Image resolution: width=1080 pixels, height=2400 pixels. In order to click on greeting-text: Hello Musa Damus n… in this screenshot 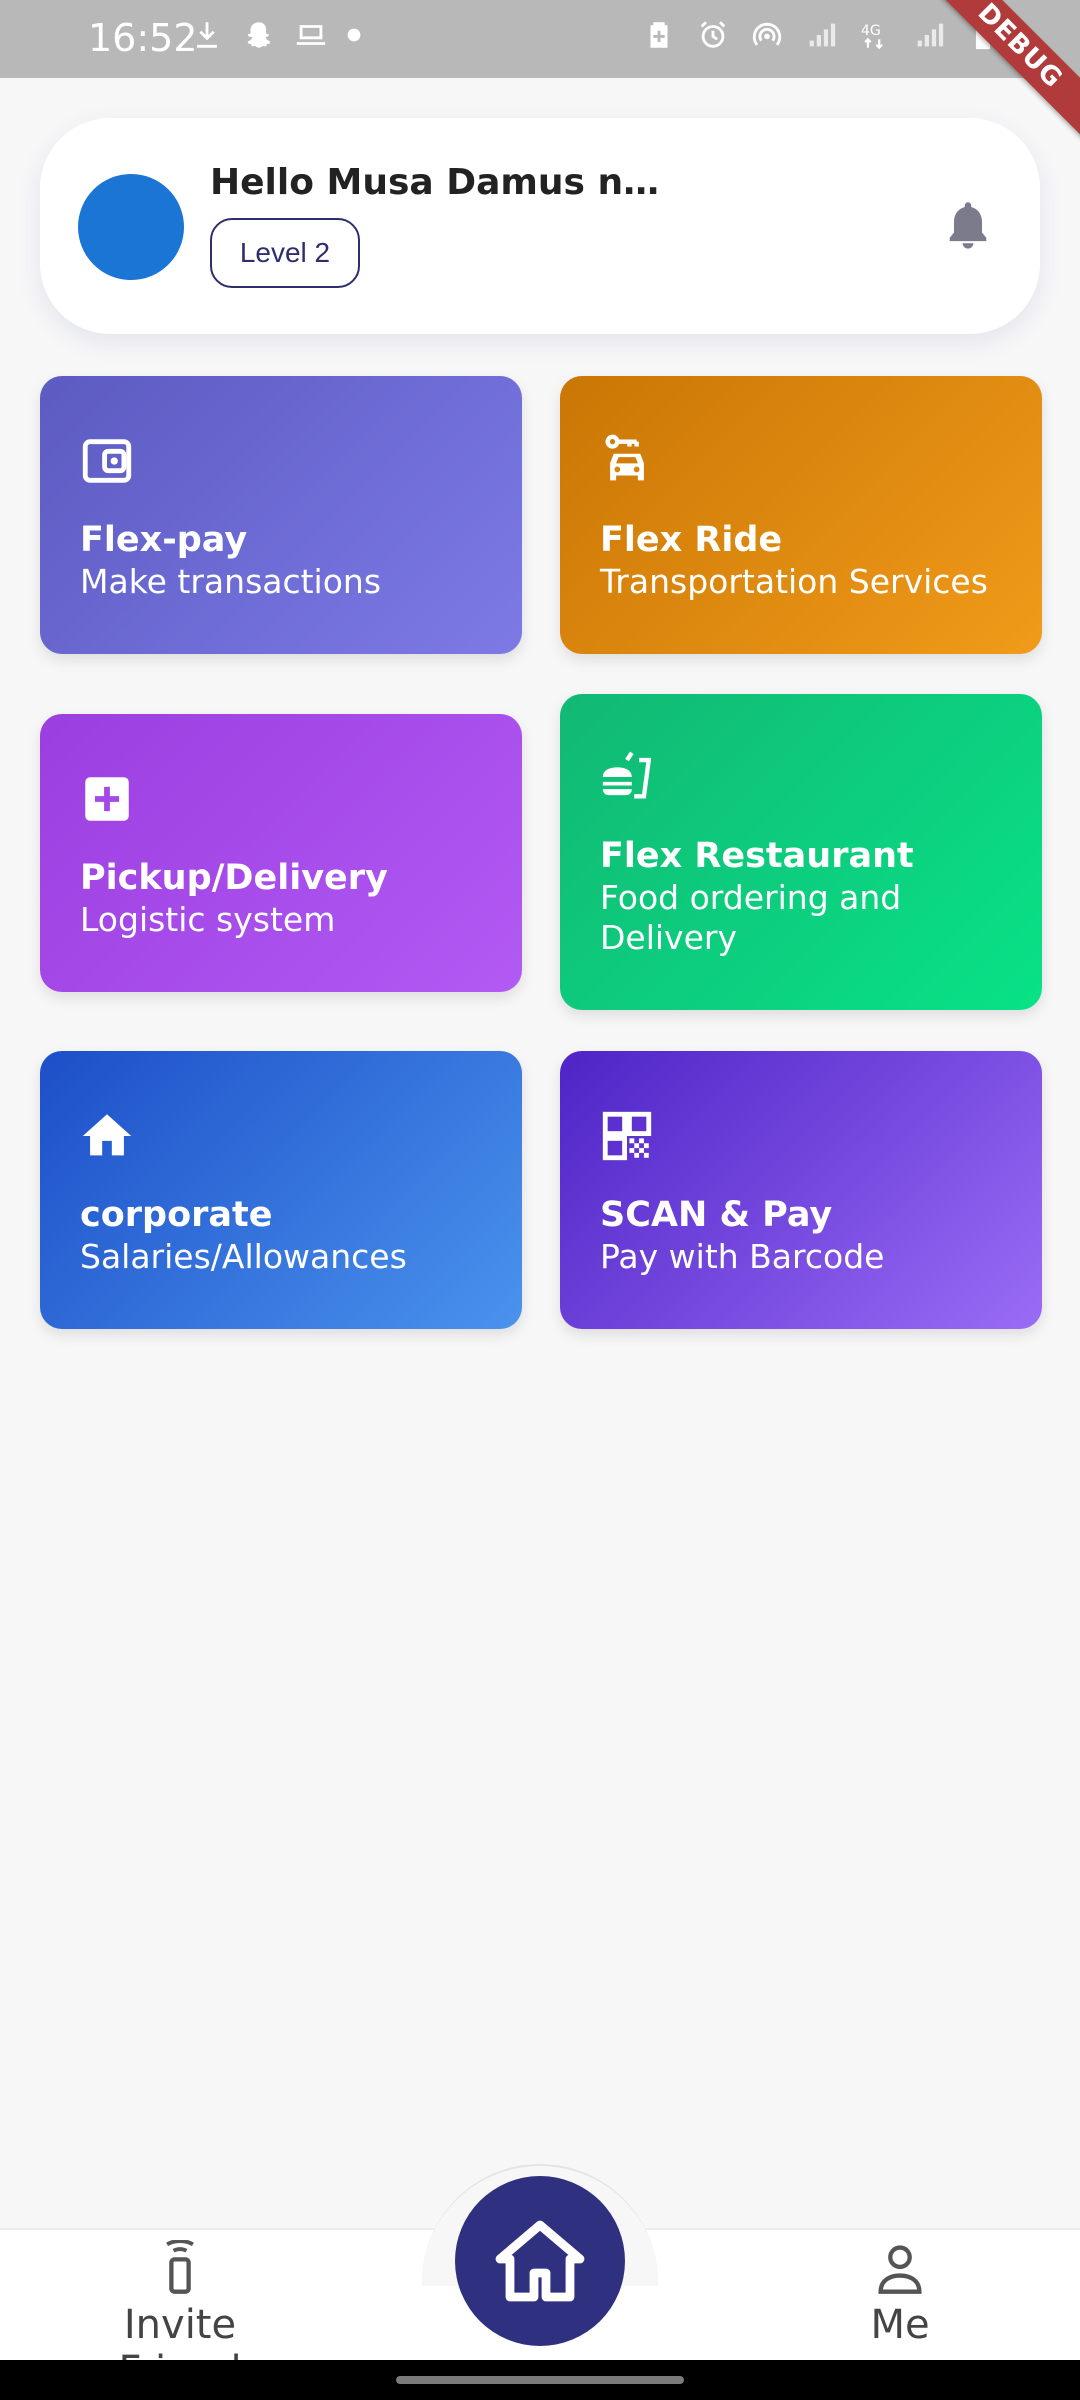, I will do `click(435, 182)`.